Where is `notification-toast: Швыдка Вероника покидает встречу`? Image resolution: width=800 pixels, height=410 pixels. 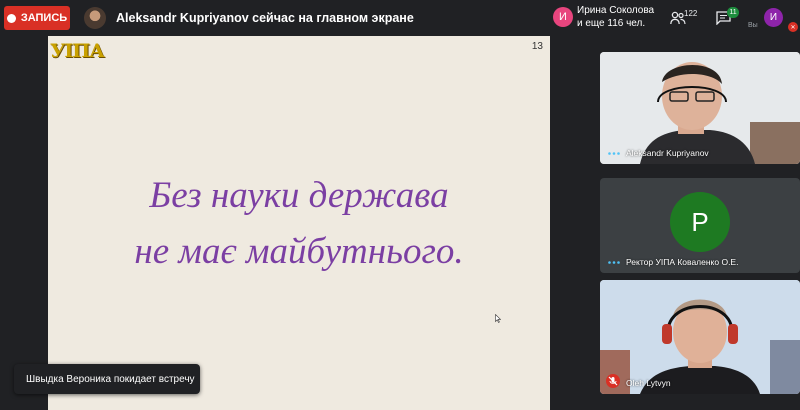 notification-toast: Швыдка Вероника покидает встречу is located at coordinates (107, 379).